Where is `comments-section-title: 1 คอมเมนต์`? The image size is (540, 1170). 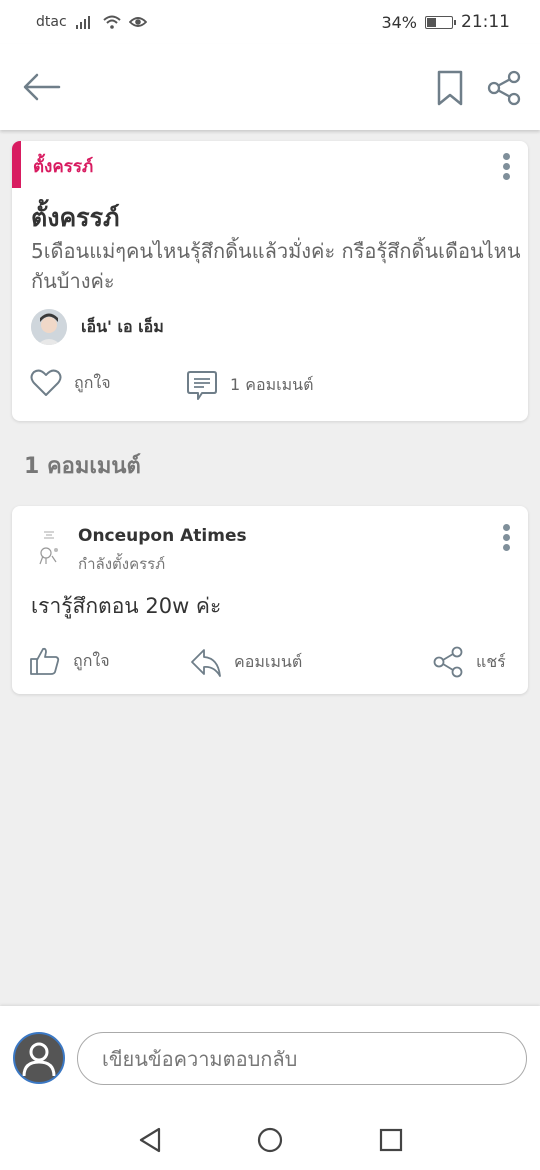
comments-section-title: 1 คอมเมนต์ is located at coordinates (82, 466).